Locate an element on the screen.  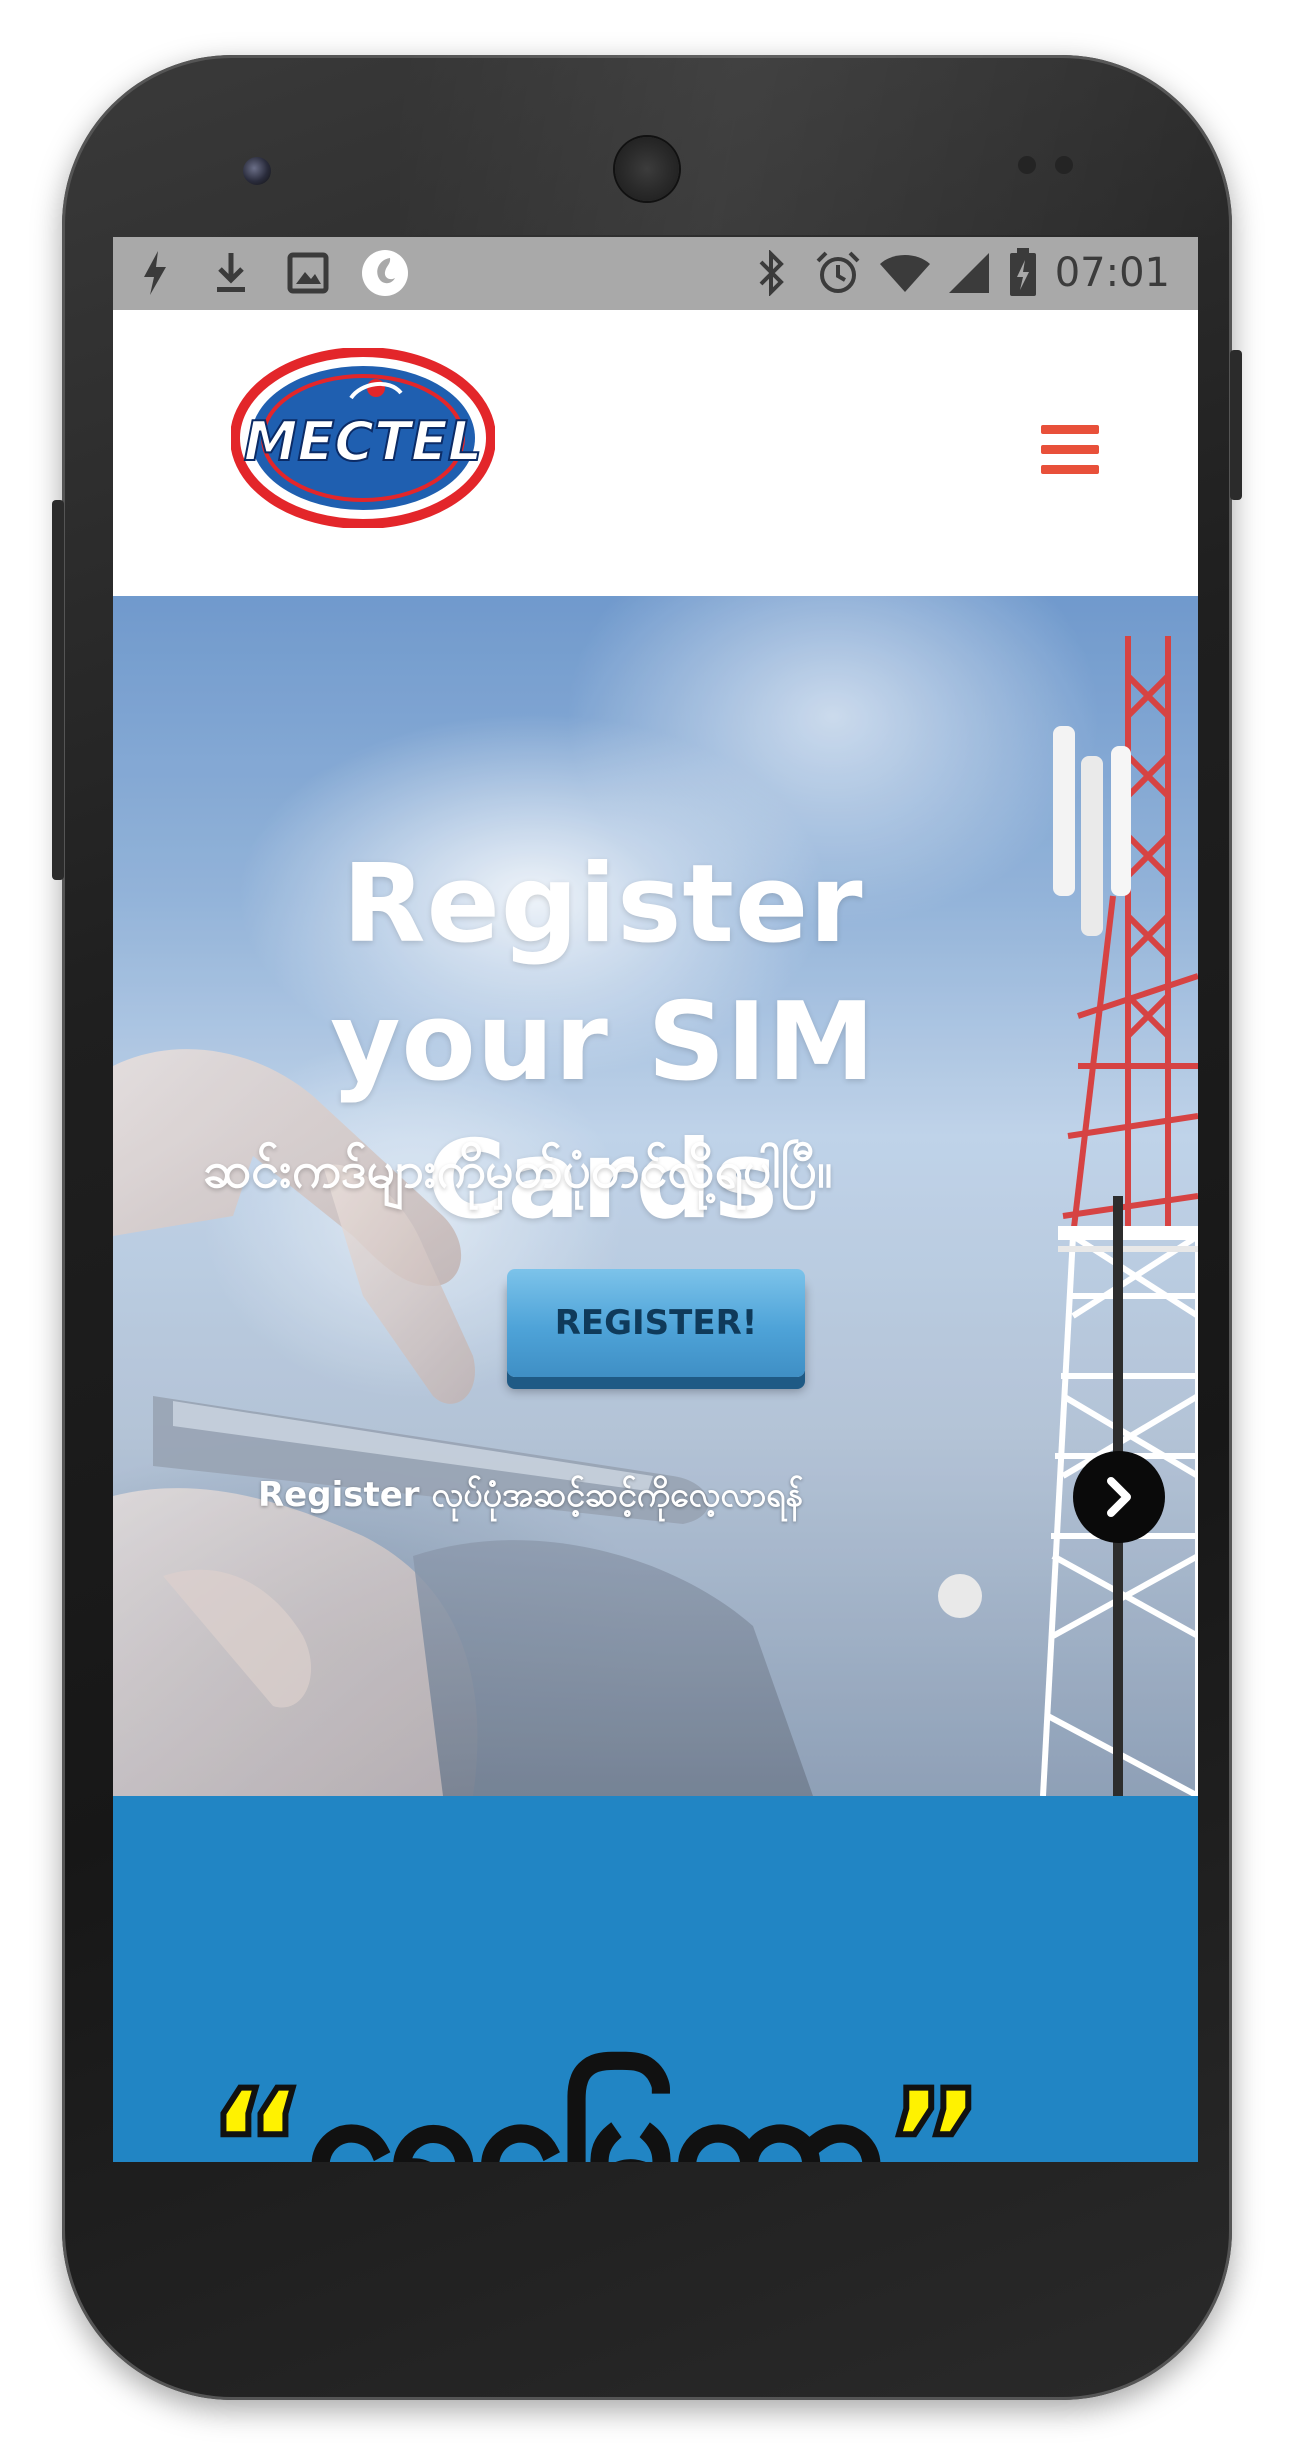
register-button: REGISTER! is located at coordinates (656, 1323).